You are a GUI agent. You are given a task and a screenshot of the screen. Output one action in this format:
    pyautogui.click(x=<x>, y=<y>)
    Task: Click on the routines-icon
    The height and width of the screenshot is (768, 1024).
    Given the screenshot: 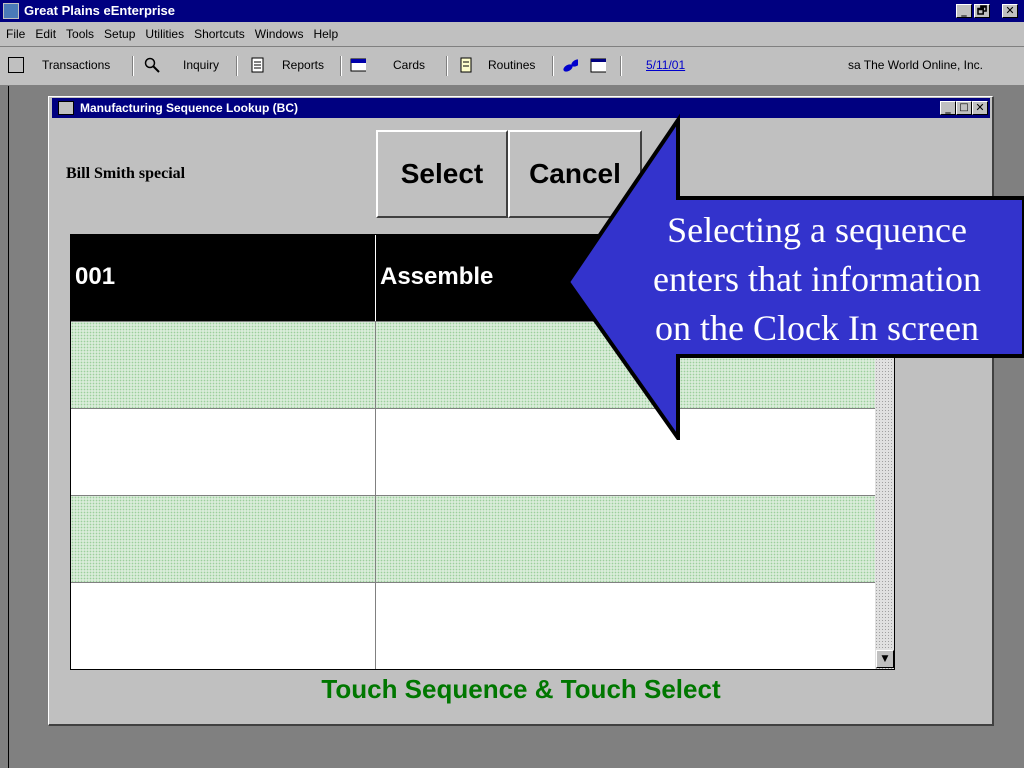 What is the action you would take?
    pyautogui.click(x=466, y=65)
    